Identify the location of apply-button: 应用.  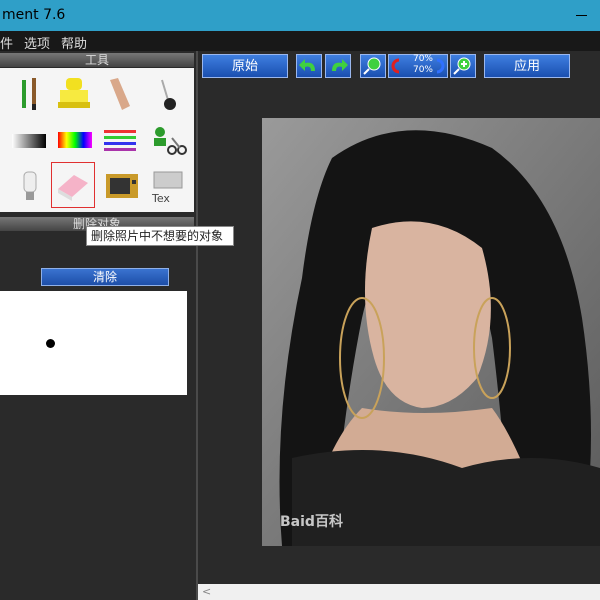
(527, 66).